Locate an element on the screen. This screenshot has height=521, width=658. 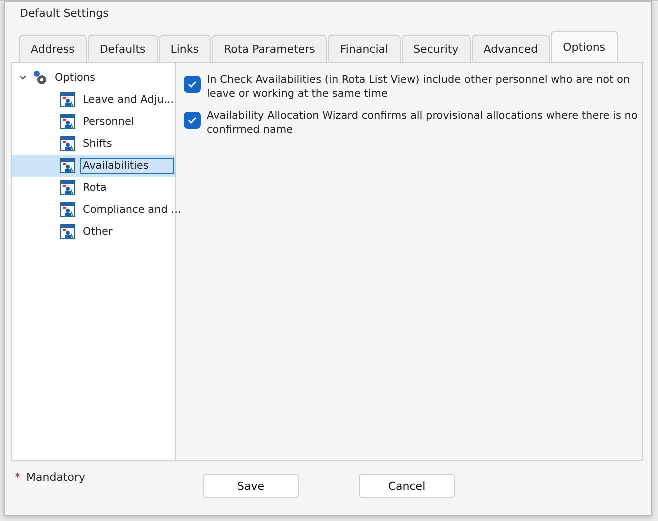
tab: Defaults is located at coordinates (123, 48).